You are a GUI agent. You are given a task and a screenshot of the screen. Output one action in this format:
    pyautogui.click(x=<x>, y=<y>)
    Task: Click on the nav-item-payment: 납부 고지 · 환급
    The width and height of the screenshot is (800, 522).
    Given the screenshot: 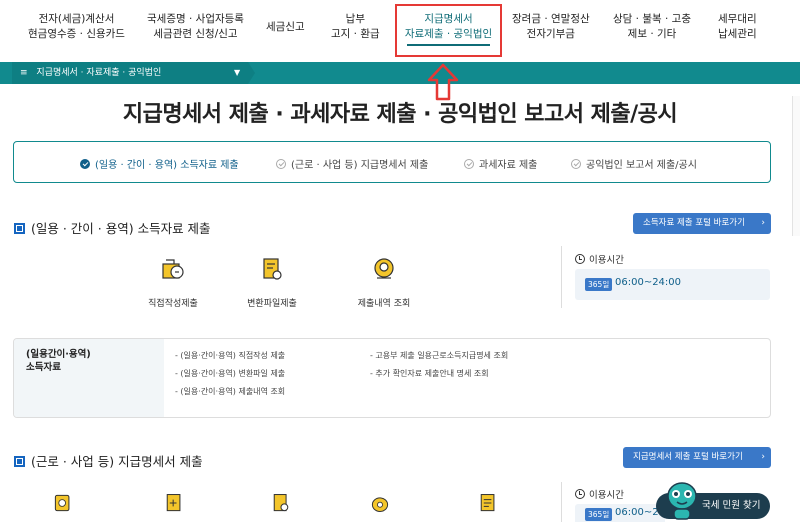 What is the action you would take?
    pyautogui.click(x=355, y=27)
    